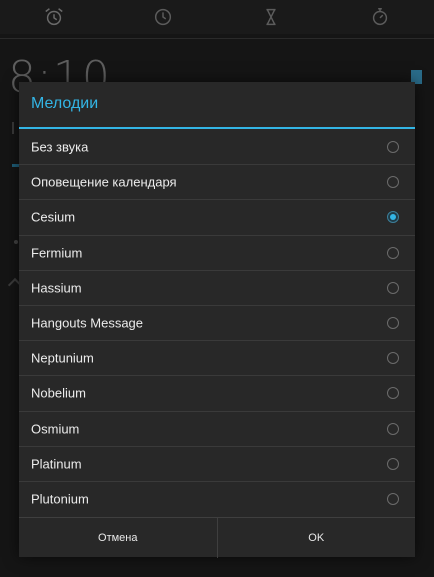  I want to click on dialog-title: Мелодии, so click(65, 103).